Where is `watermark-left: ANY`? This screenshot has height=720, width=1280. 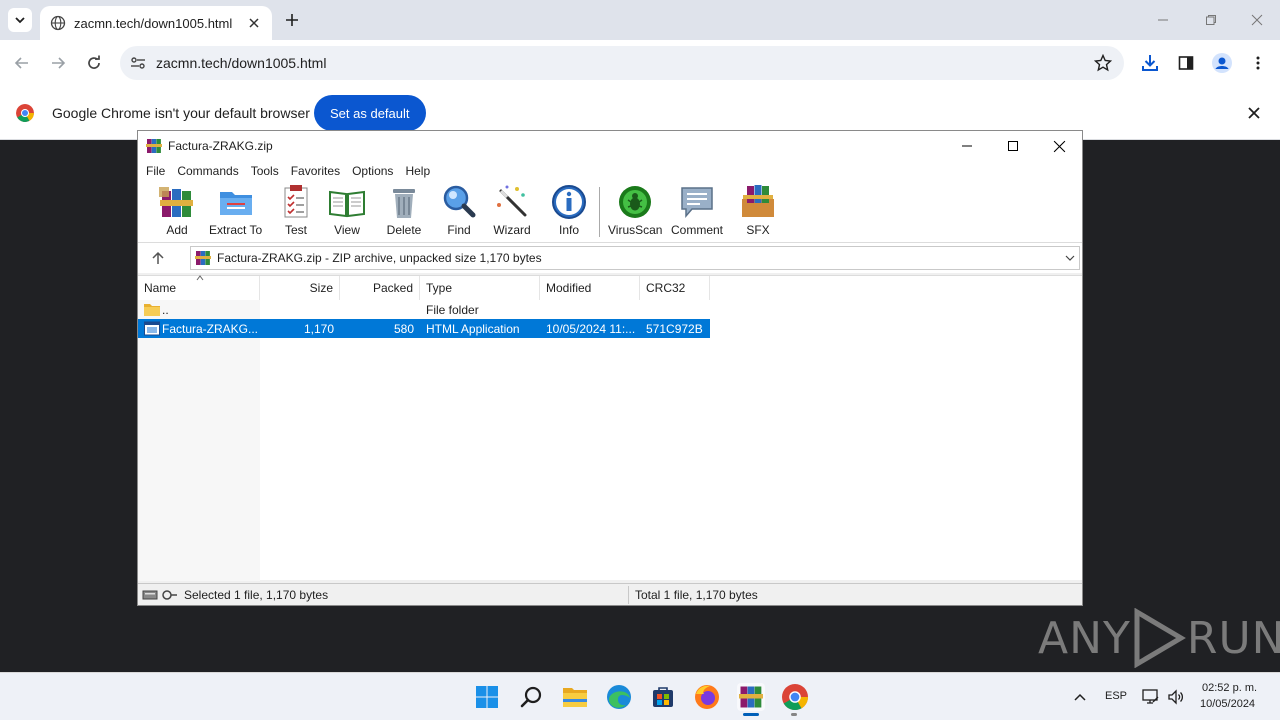
watermark-left: ANY is located at coordinates (1084, 638).